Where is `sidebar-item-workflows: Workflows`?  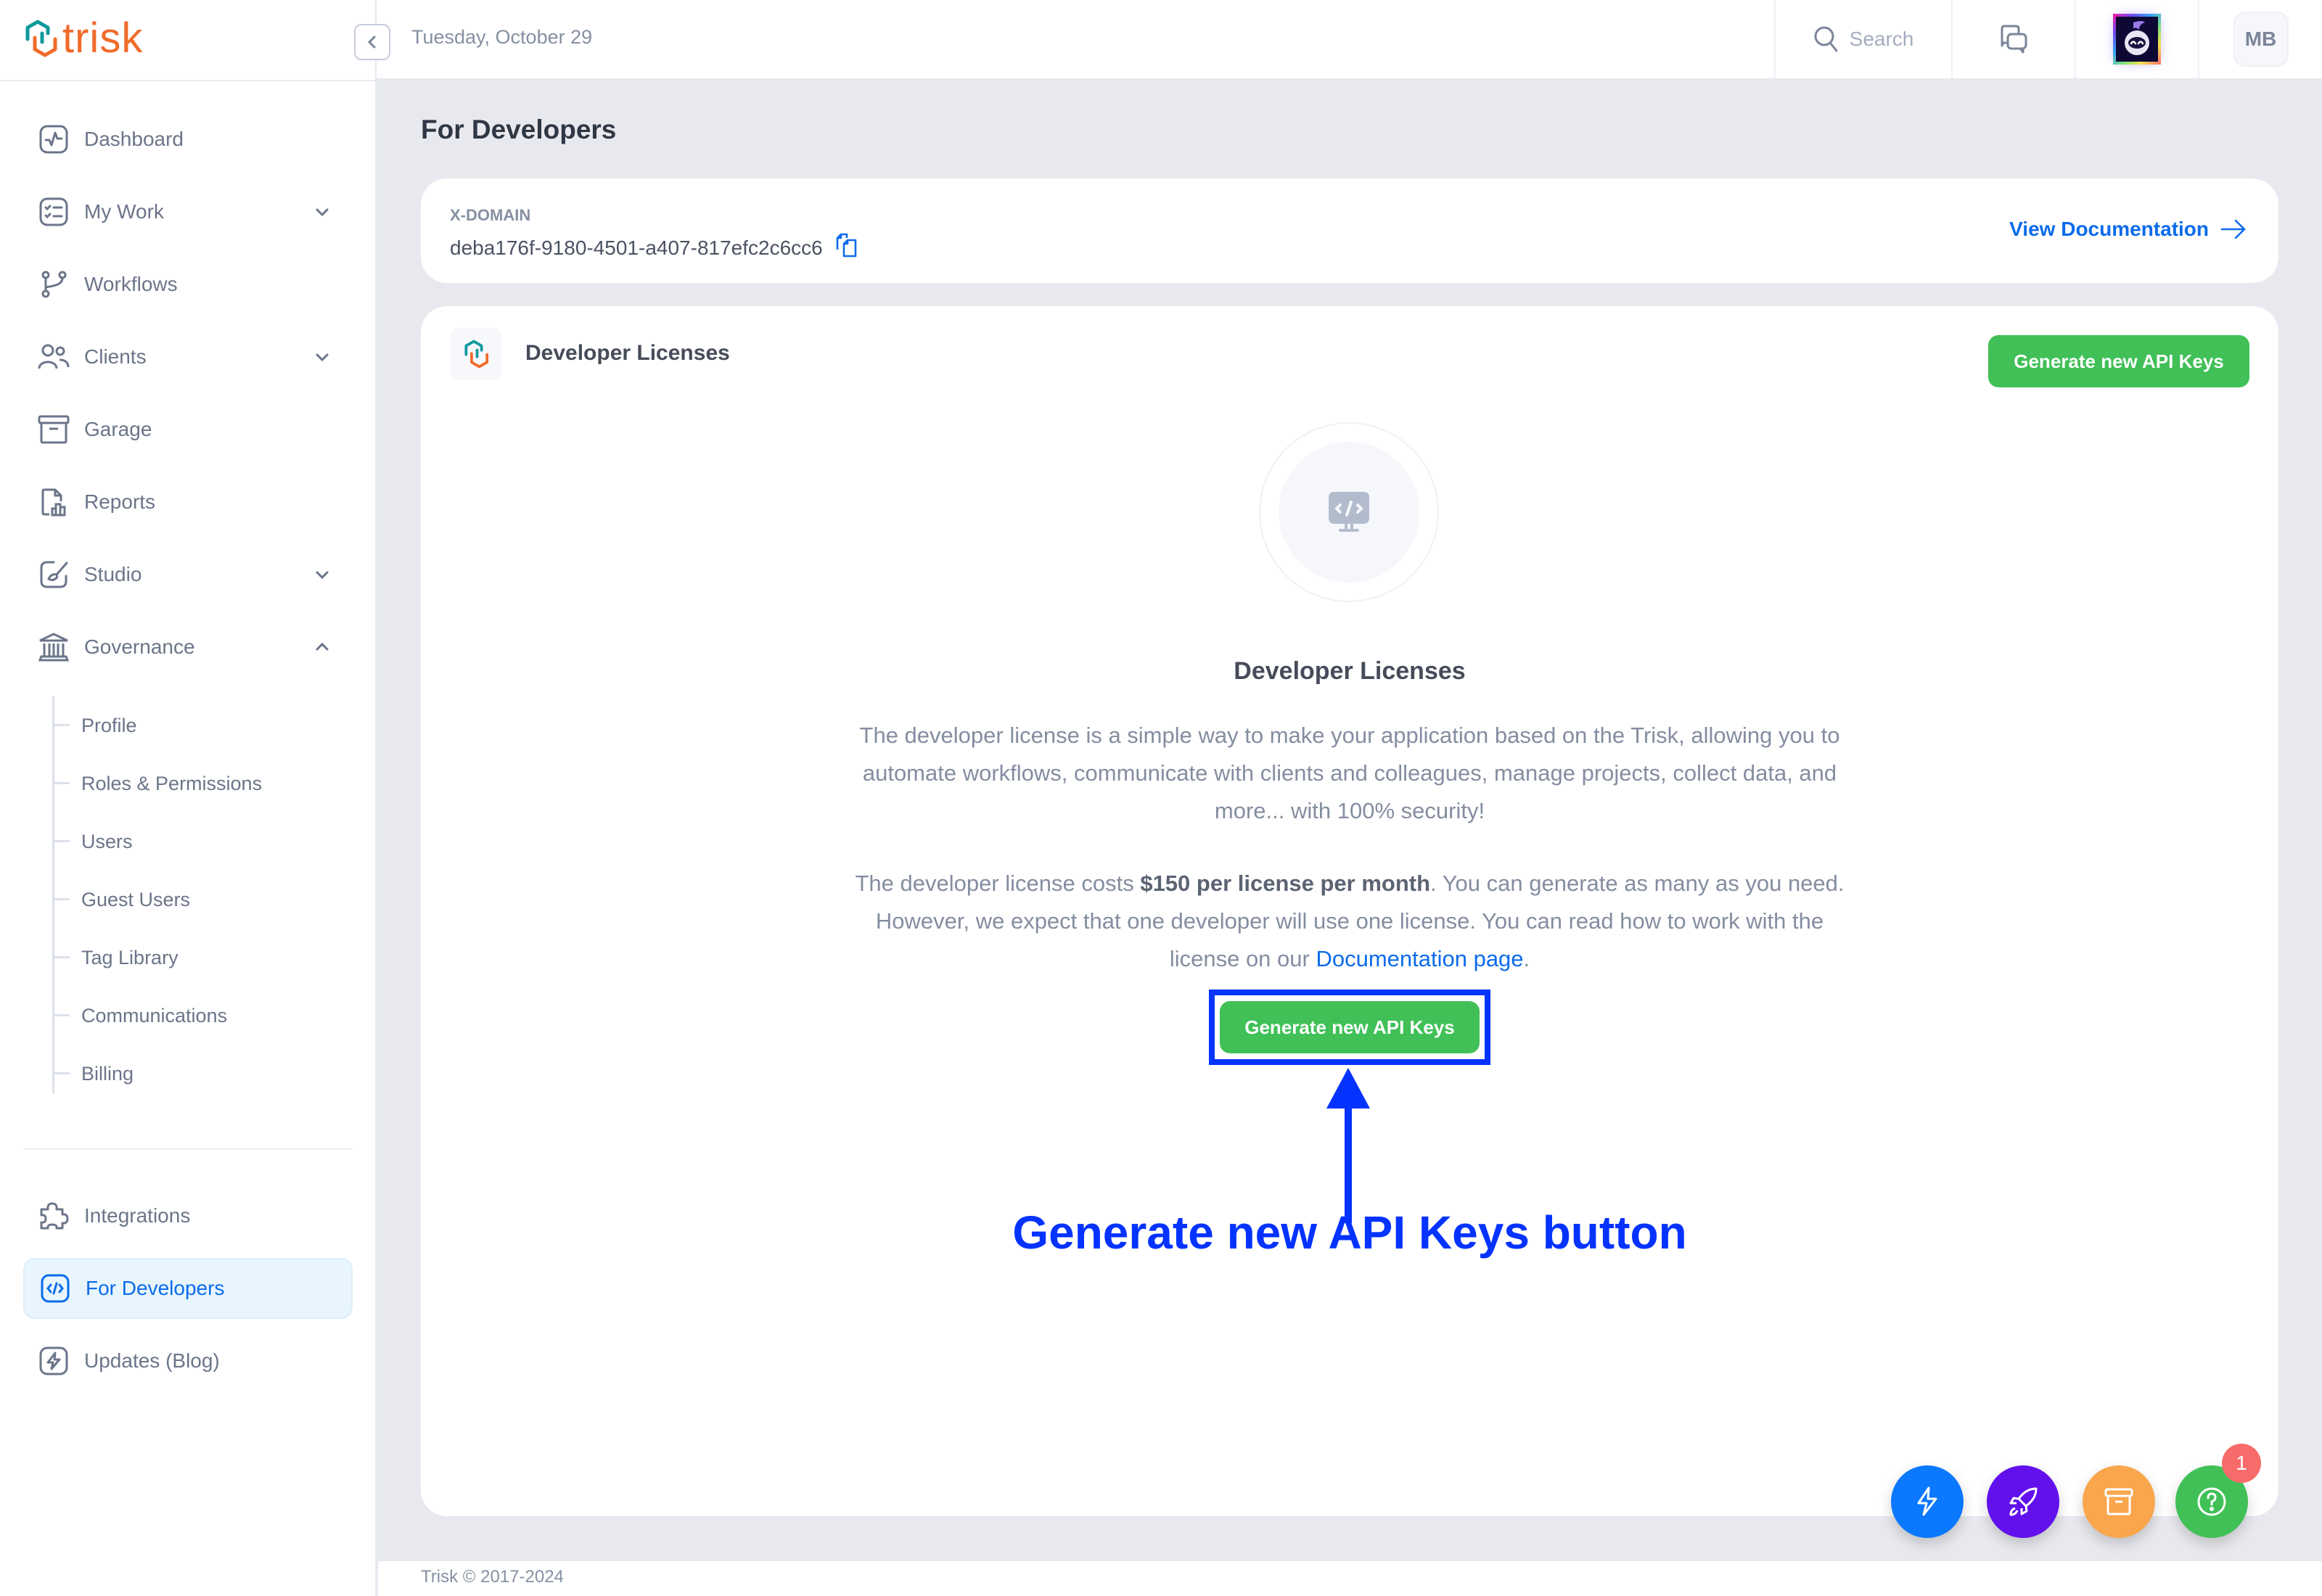
sidebar-item-workflows: Workflows is located at coordinates (188, 284).